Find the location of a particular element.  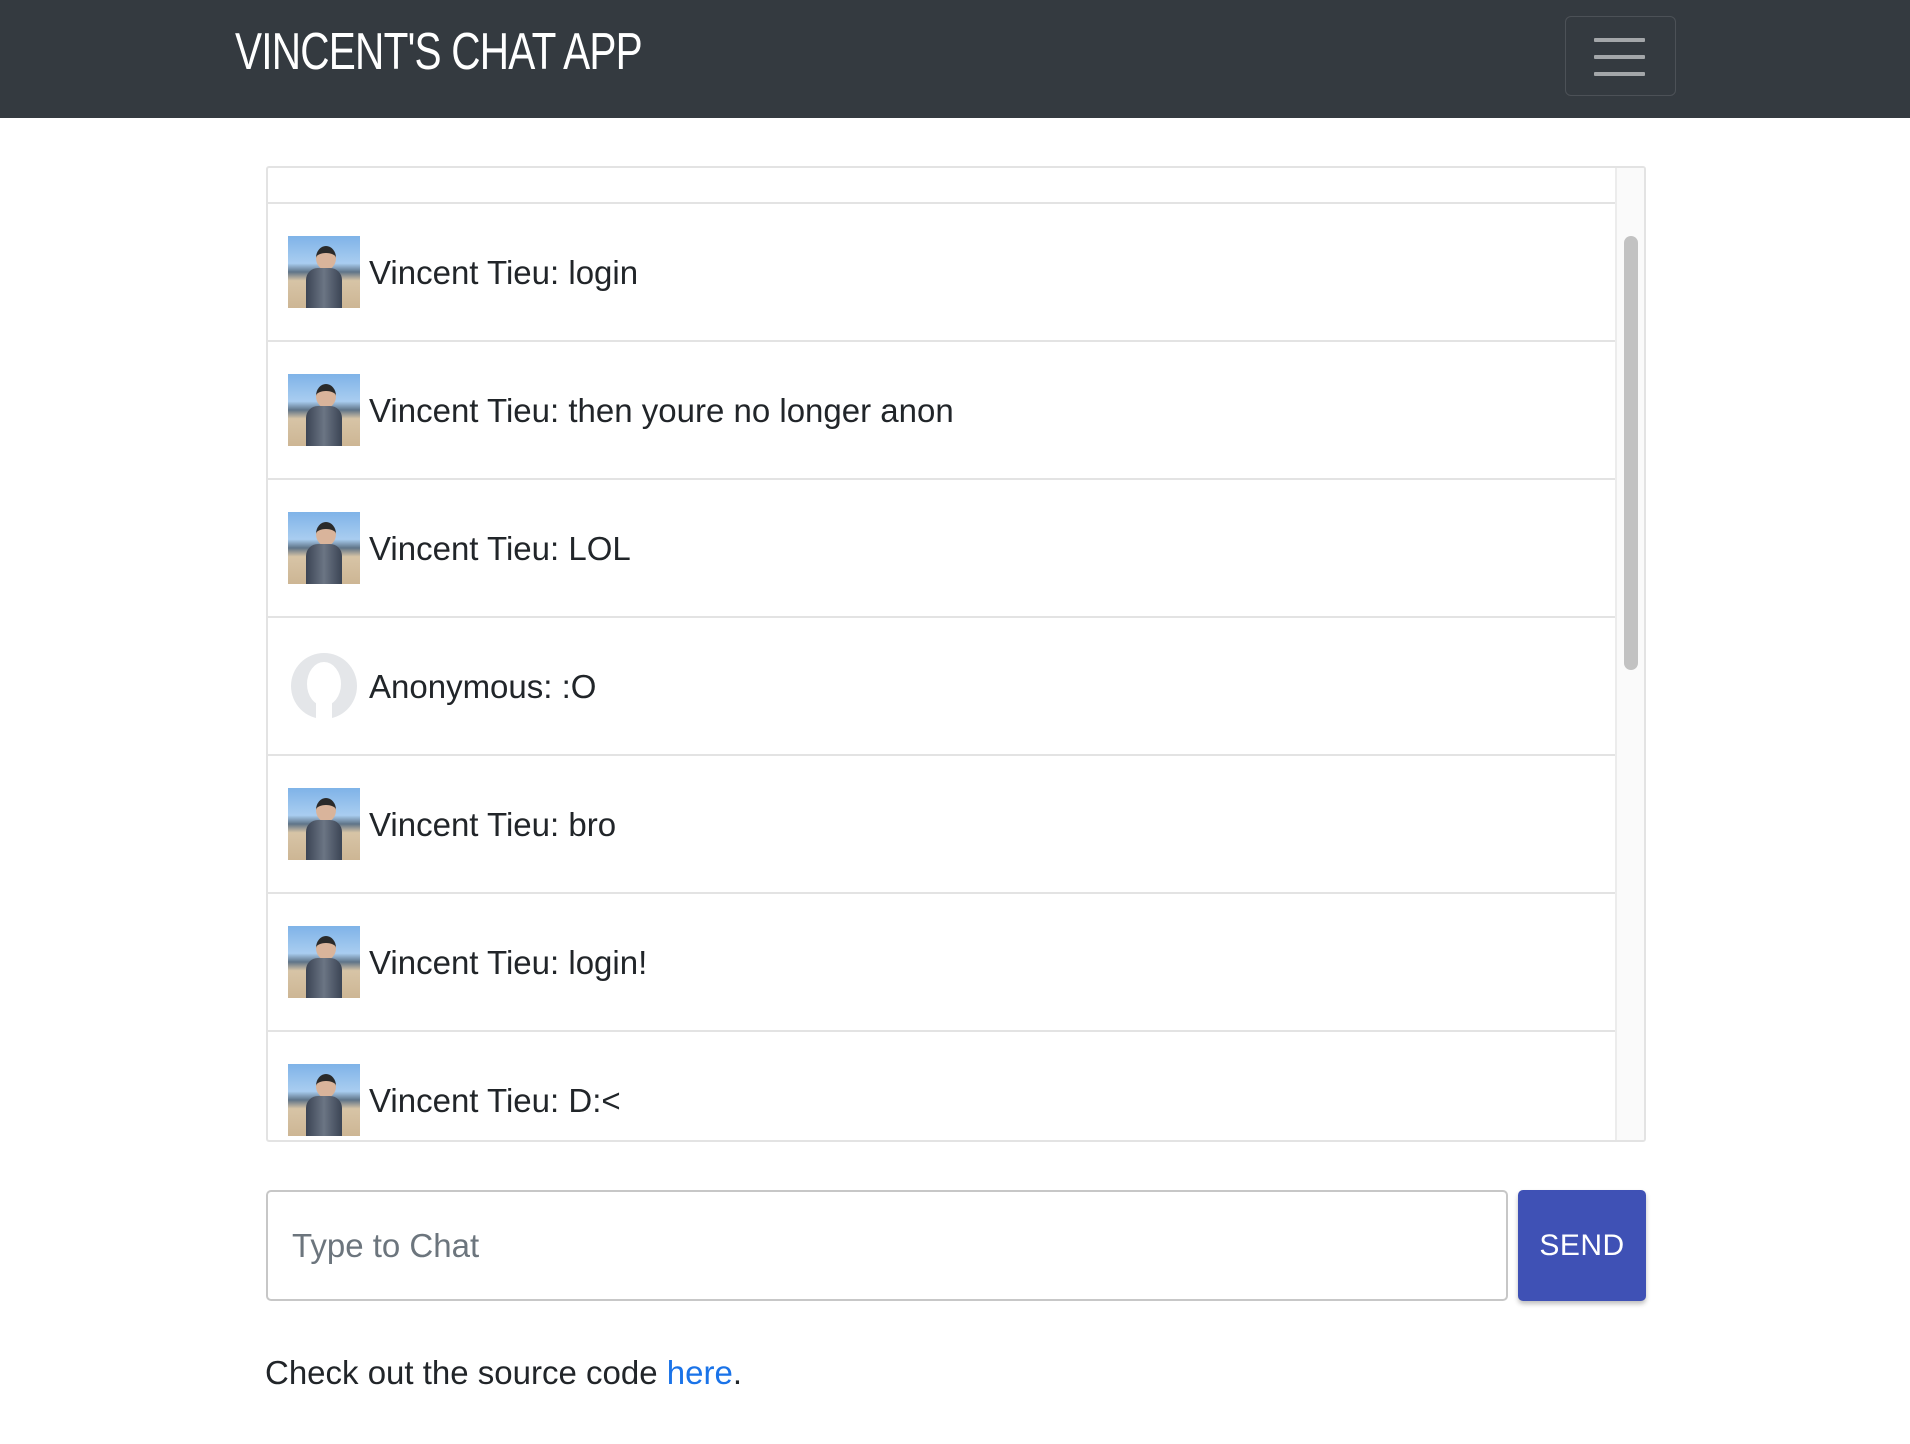

message-text: Vincent Tieu: login! is located at coordinates (508, 963).